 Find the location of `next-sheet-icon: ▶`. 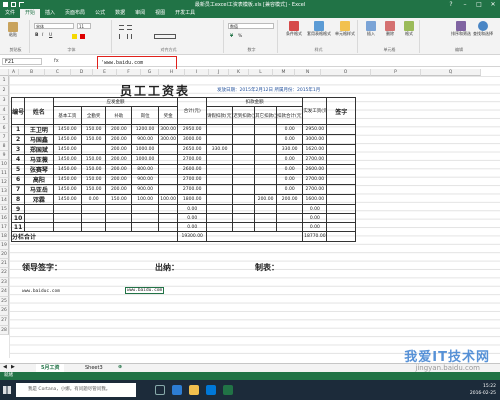

next-sheet-icon: ▶ is located at coordinates (13, 367).